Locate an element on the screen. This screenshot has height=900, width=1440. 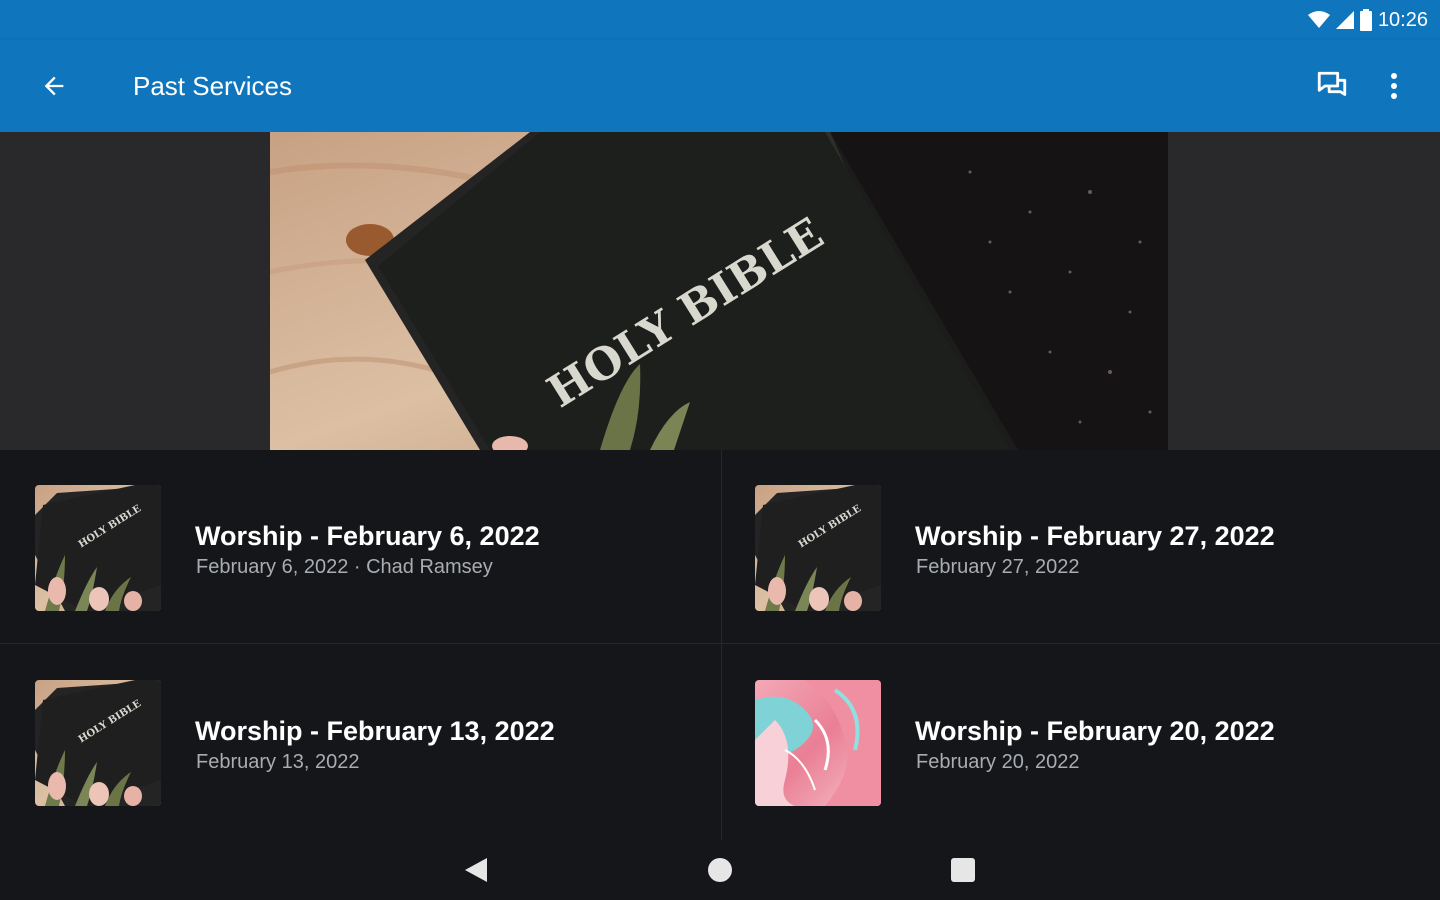
wifi-icon is located at coordinates (1318, 19).